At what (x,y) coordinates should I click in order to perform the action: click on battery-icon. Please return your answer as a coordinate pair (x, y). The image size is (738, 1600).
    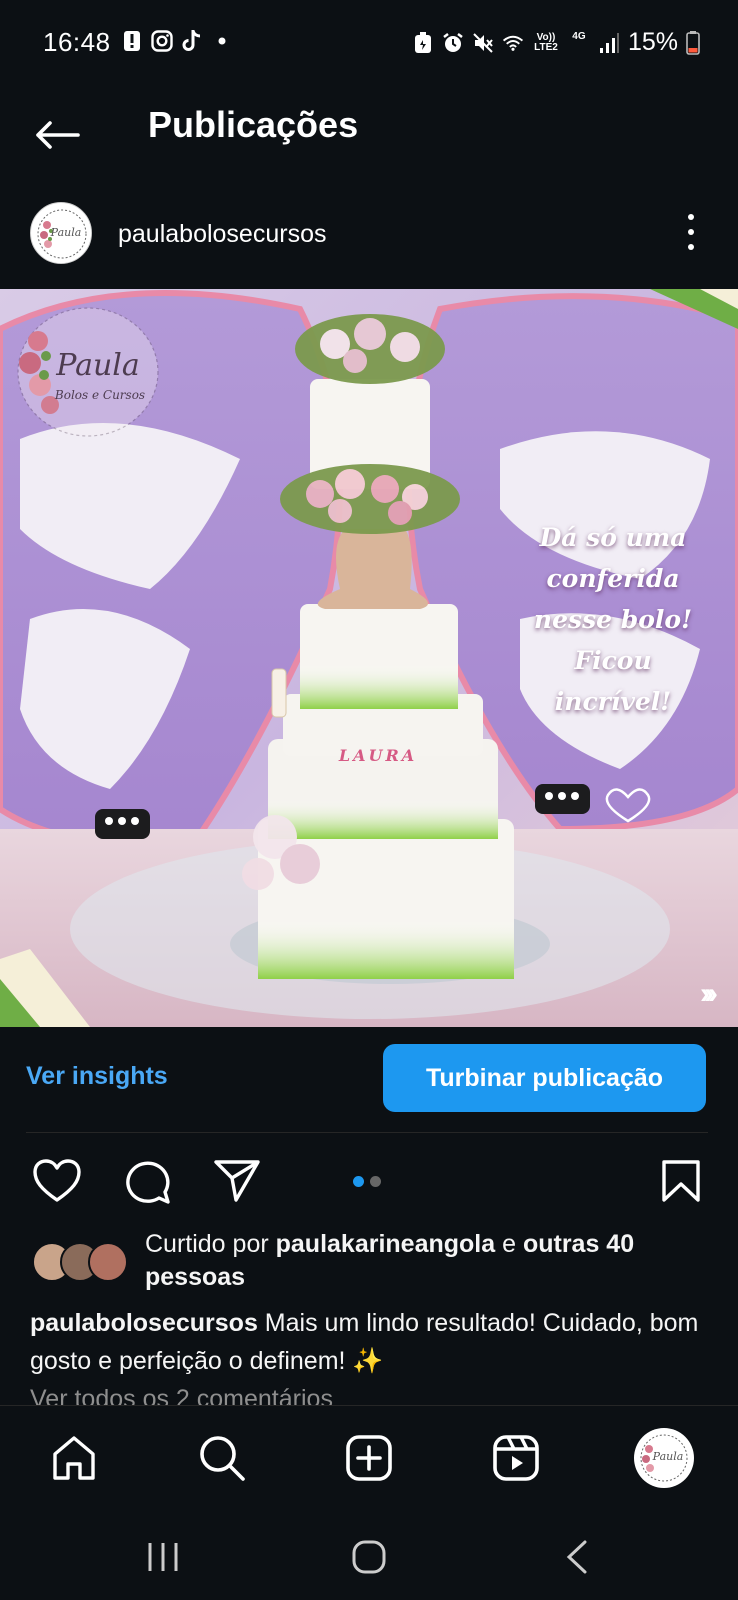
    Looking at the image, I should click on (693, 42).